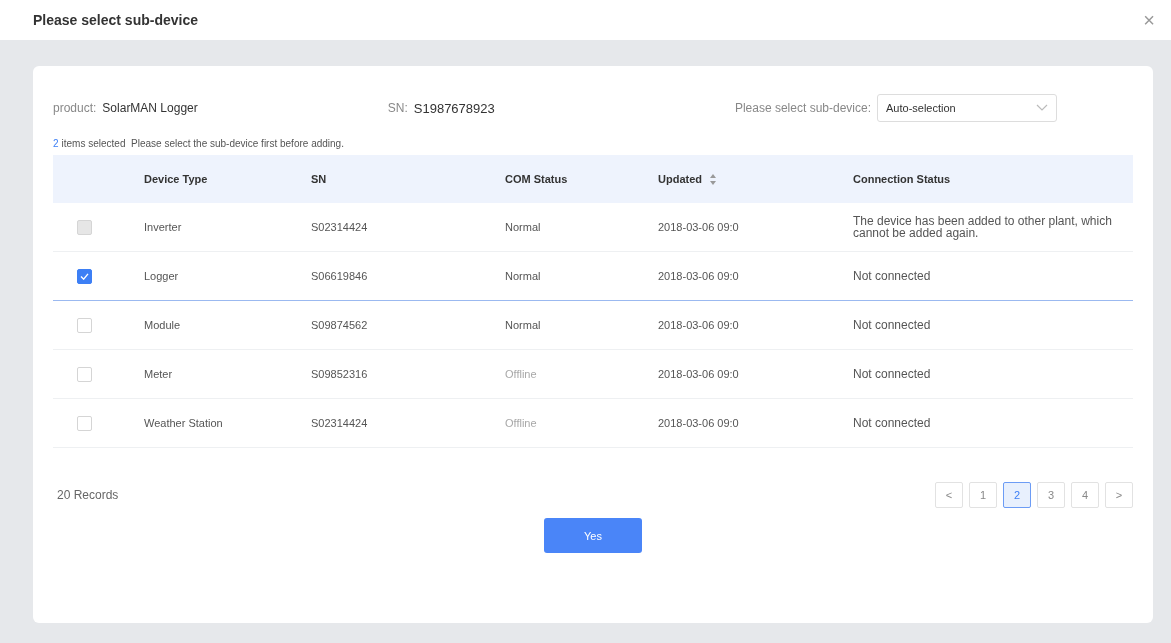 The width and height of the screenshot is (1171, 643). What do you see at coordinates (158, 374) in the screenshot?
I see `table-cell: Meter` at bounding box center [158, 374].